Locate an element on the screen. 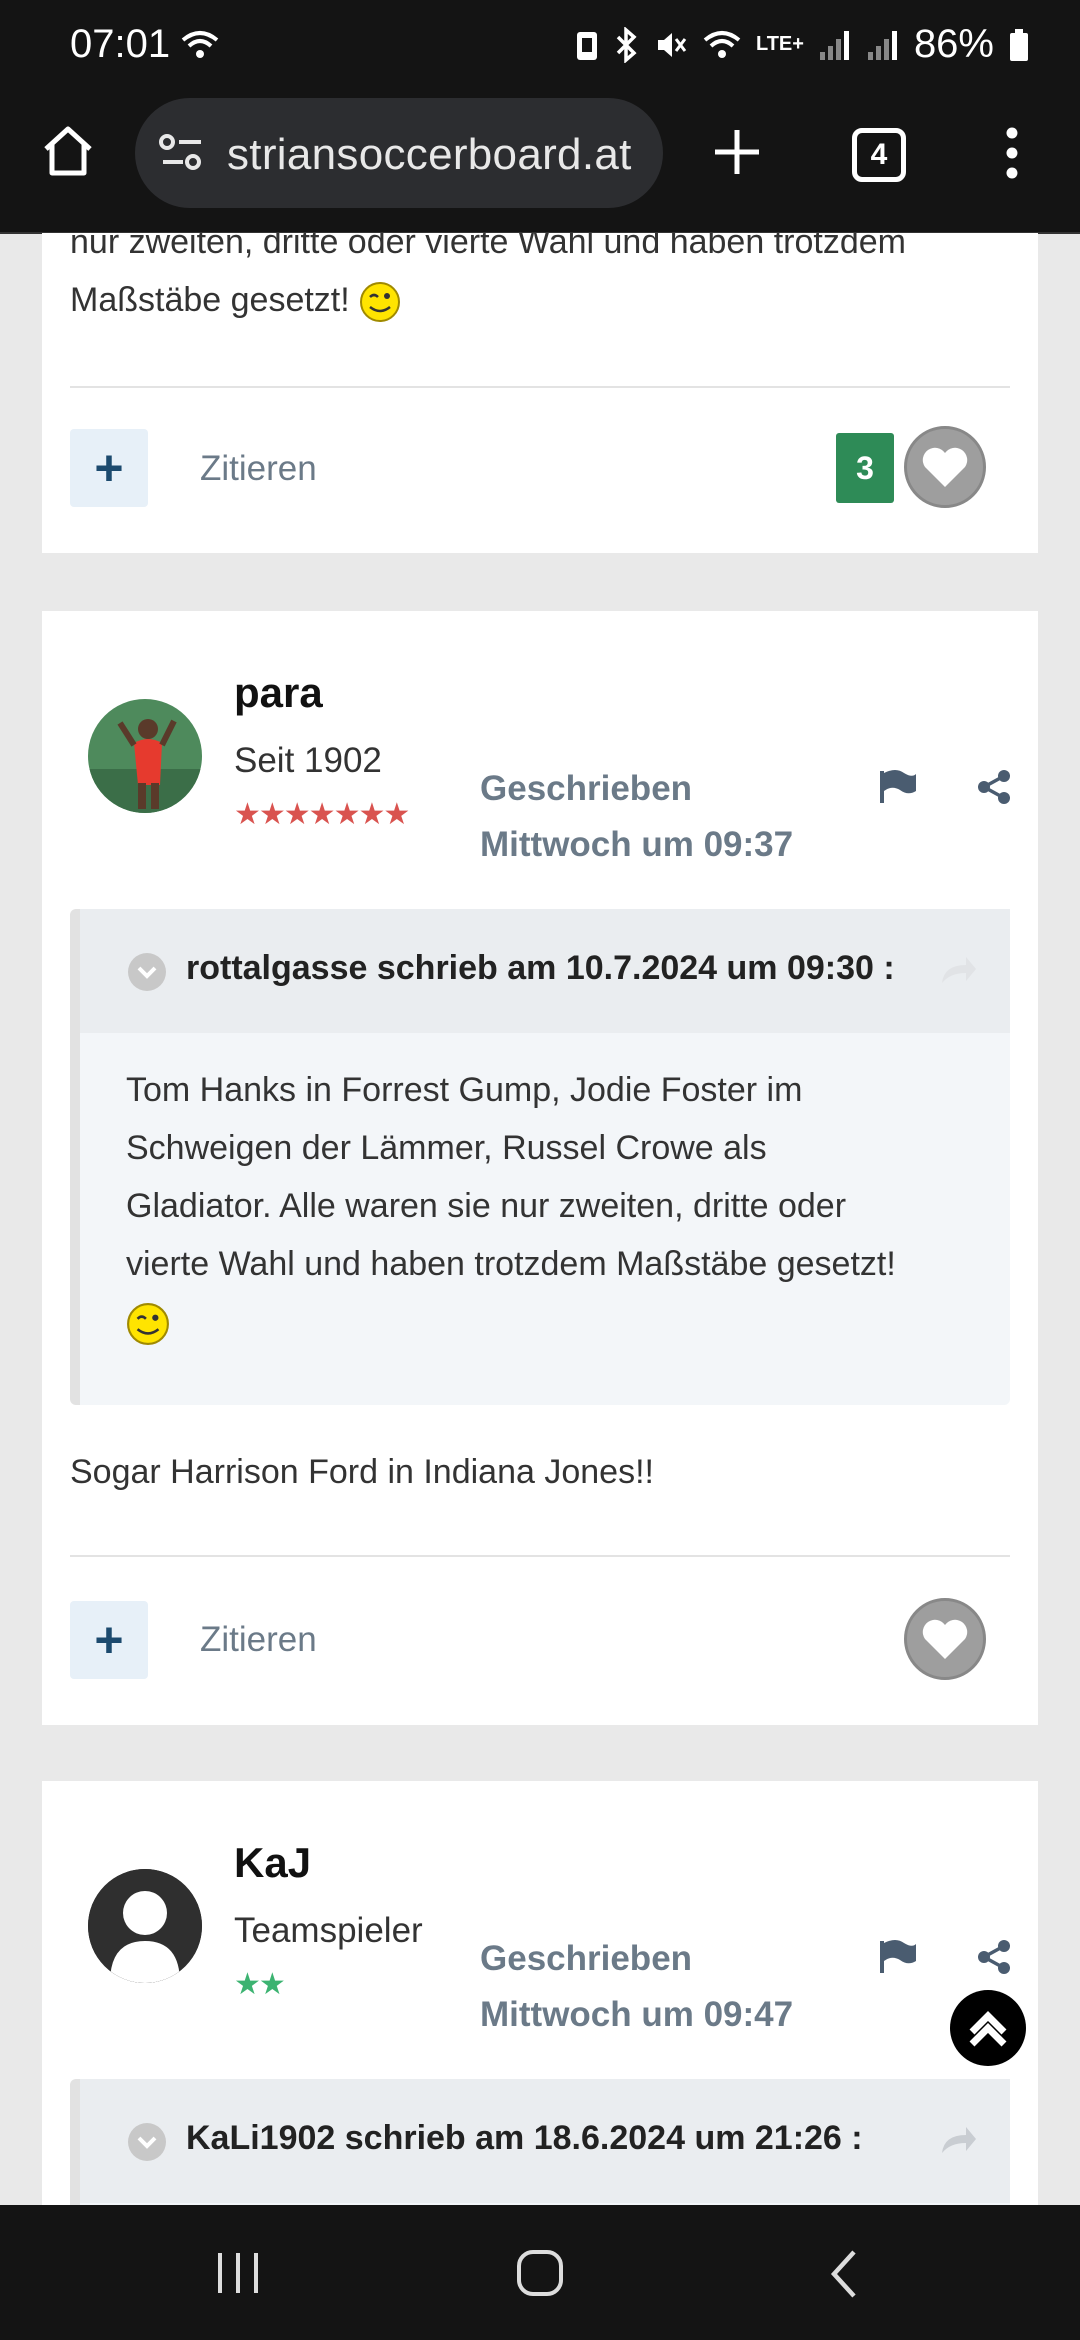 Image resolution: width=1080 pixels, height=2340 pixels. quote-author-line: KaLi1902 schrieb am 18.6.2024 um 21:26 : is located at coordinates (524, 2138).